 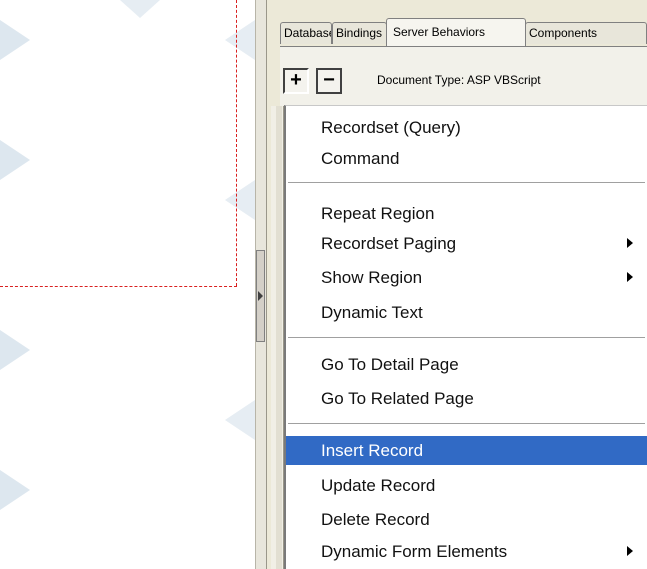 I want to click on menu-item-dynamic-text: Dynamic Text, so click(x=466, y=312).